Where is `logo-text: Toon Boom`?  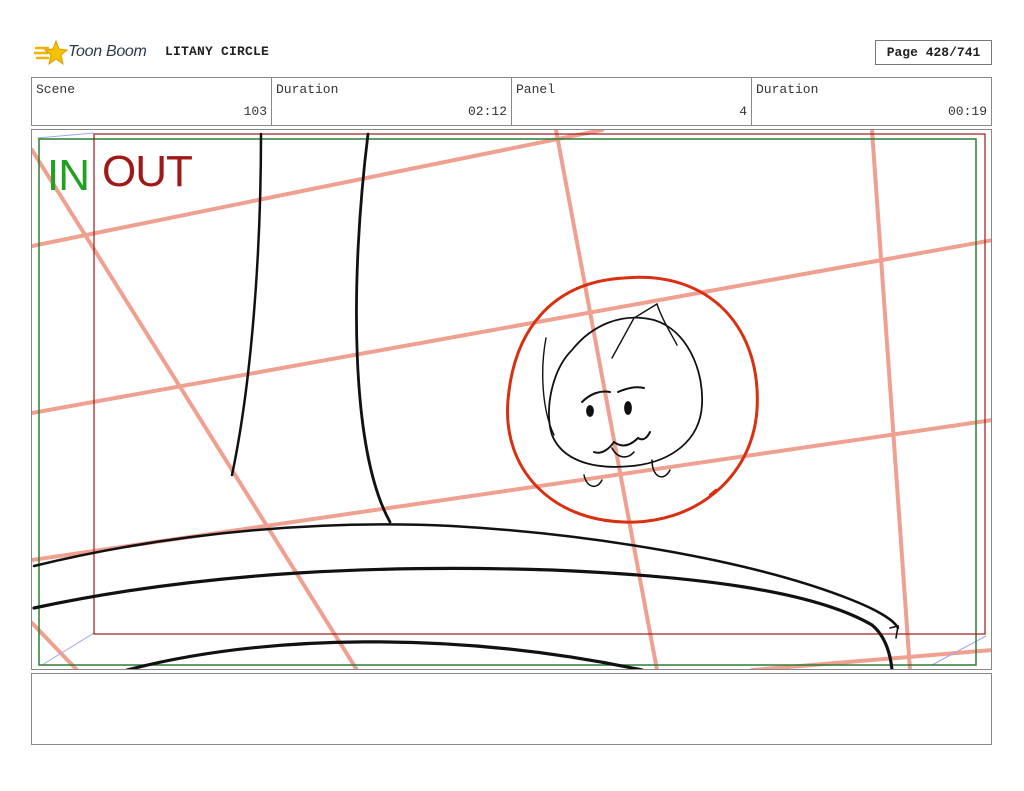
logo-text: Toon Boom is located at coordinates (107, 51).